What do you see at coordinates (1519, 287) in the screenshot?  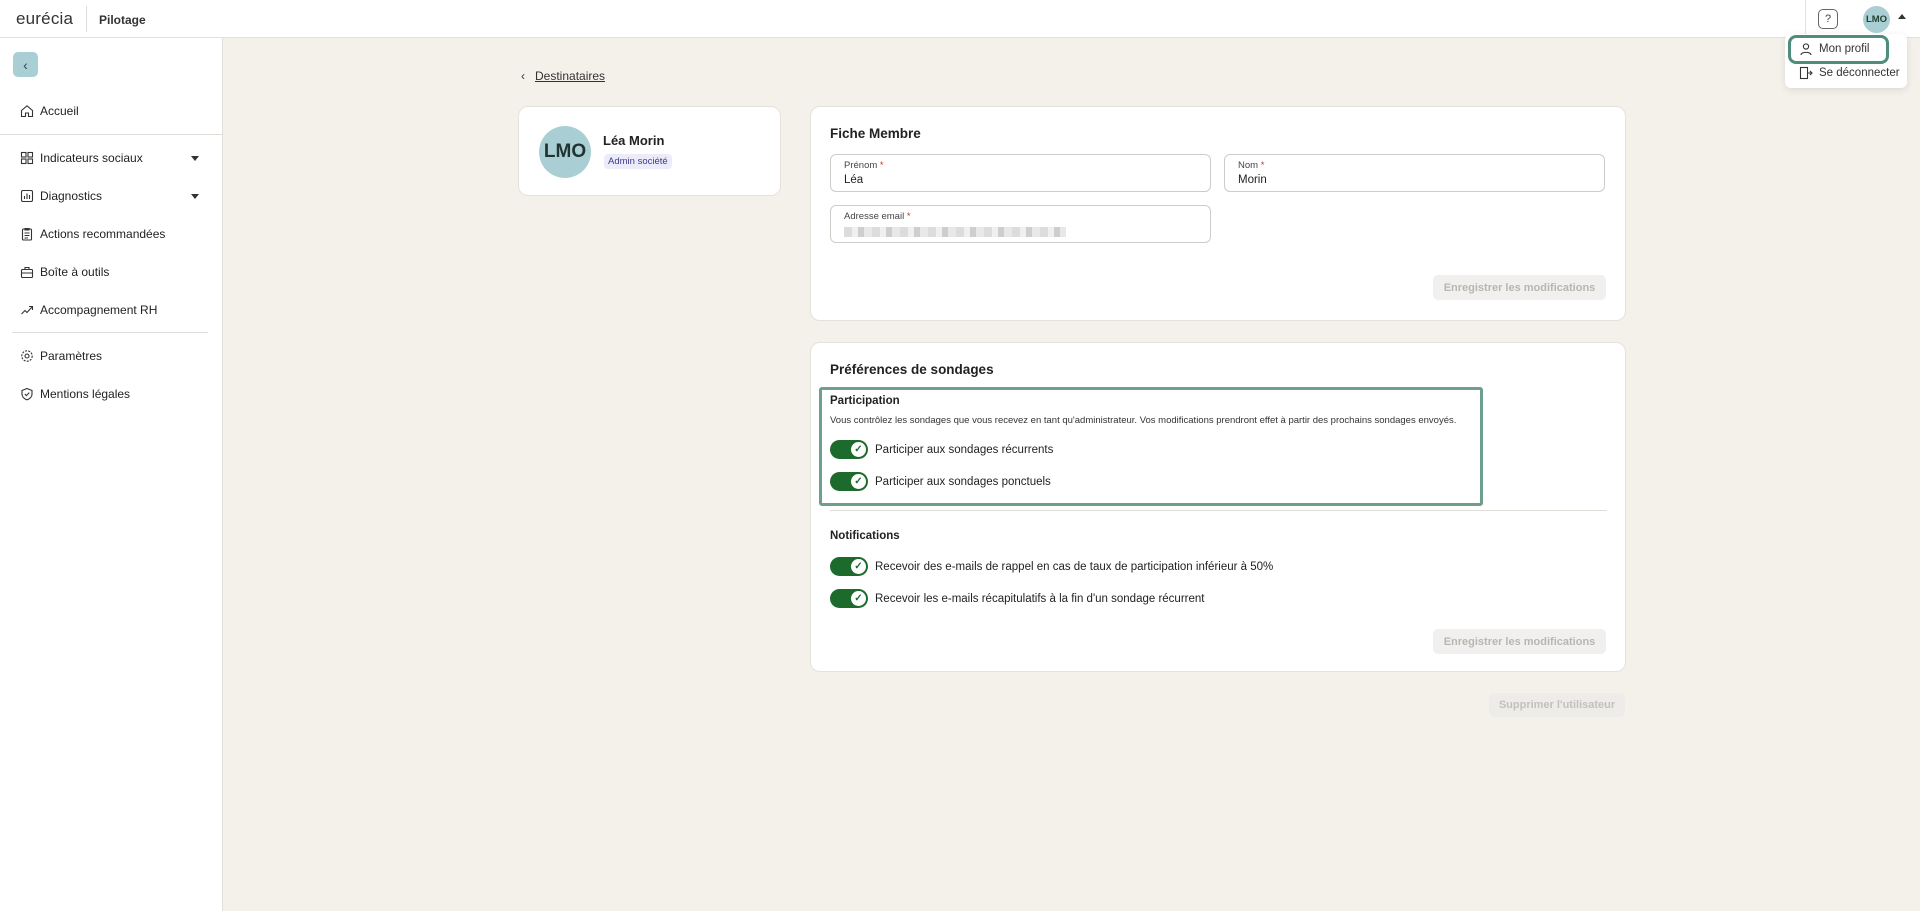 I see `save-member-button: Enregistrer les modifications` at bounding box center [1519, 287].